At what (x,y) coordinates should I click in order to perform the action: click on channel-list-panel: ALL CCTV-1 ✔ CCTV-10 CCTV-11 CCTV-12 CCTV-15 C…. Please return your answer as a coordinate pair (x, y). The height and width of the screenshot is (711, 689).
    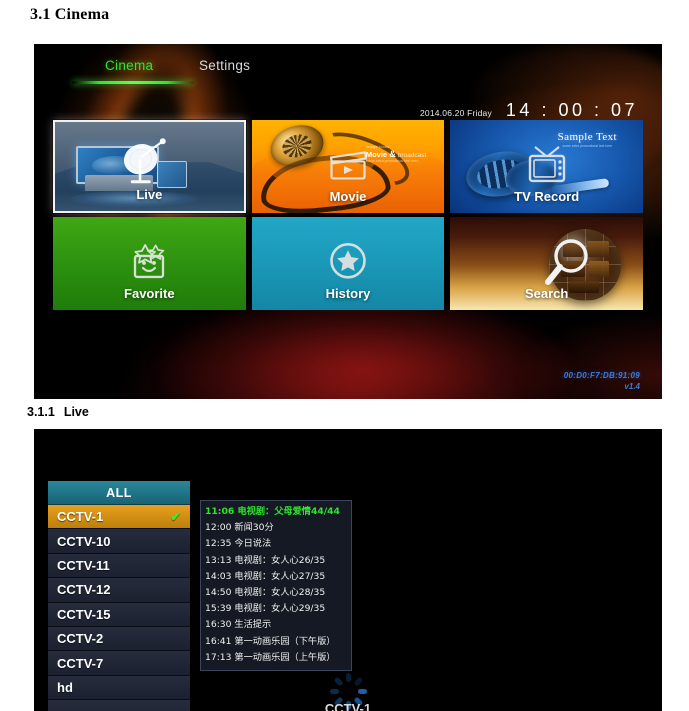
    Looking at the image, I should click on (119, 596).